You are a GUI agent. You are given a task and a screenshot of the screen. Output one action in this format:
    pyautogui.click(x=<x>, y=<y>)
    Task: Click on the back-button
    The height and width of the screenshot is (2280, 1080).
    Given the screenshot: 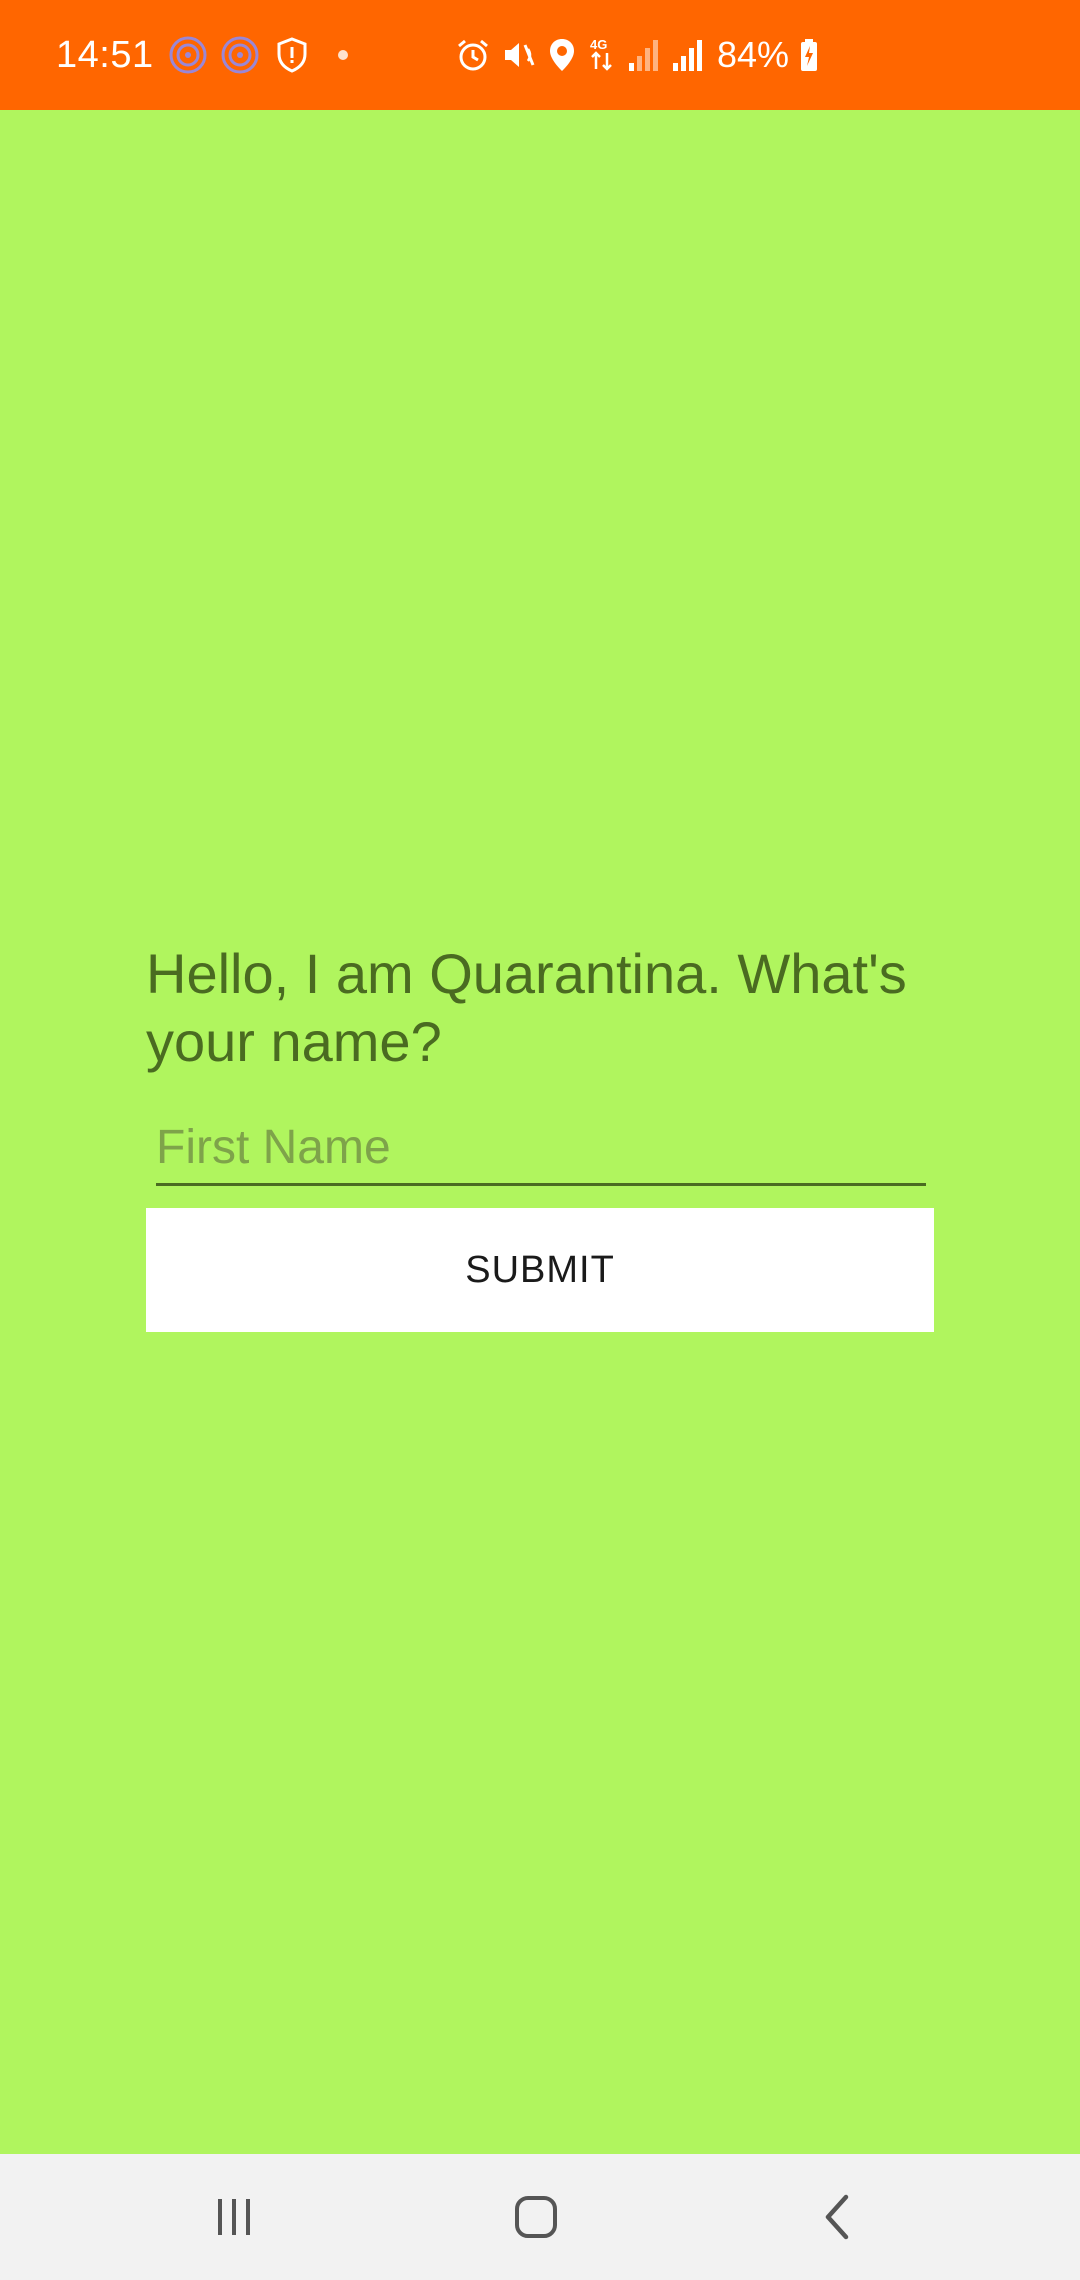 What is the action you would take?
    pyautogui.click(x=838, y=2217)
    